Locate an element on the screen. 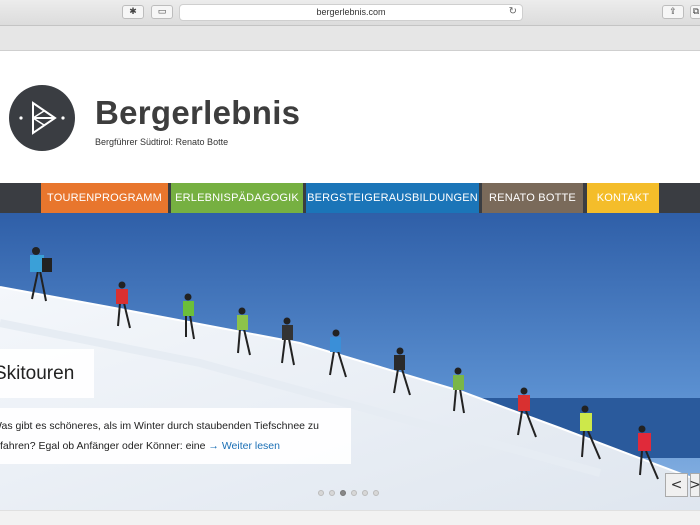 This screenshot has width=700, height=525. nav-item-renato-botte: RENATO BOTTE is located at coordinates (532, 198).